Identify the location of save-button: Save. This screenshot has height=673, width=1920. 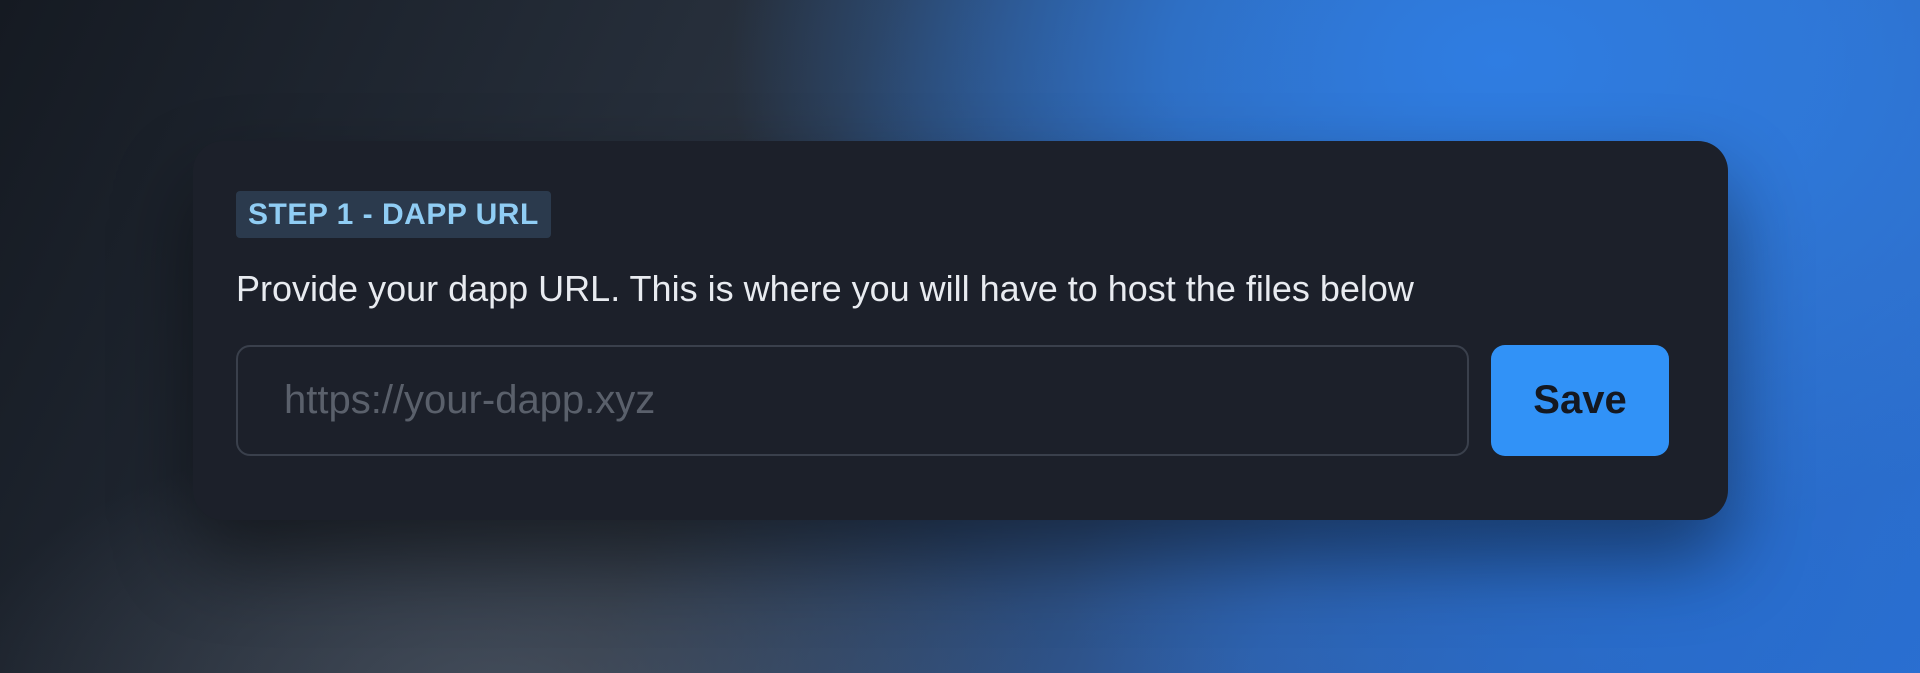
(1580, 400).